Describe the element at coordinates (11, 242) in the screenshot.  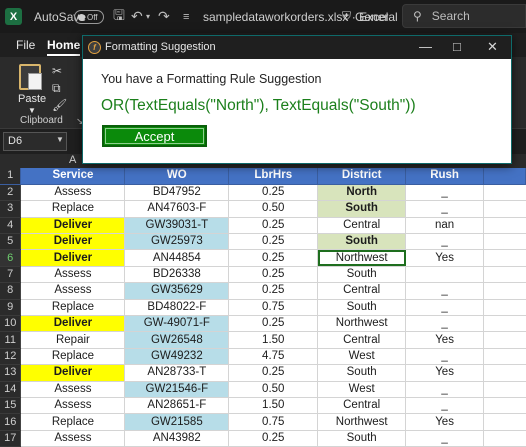
I see `row-header: 5` at that location.